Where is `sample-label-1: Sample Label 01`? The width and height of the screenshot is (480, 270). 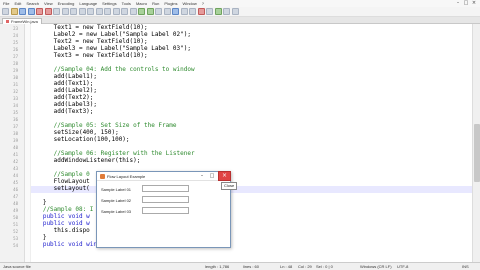 sample-label-1: Sample Label 01 is located at coordinates (116, 189).